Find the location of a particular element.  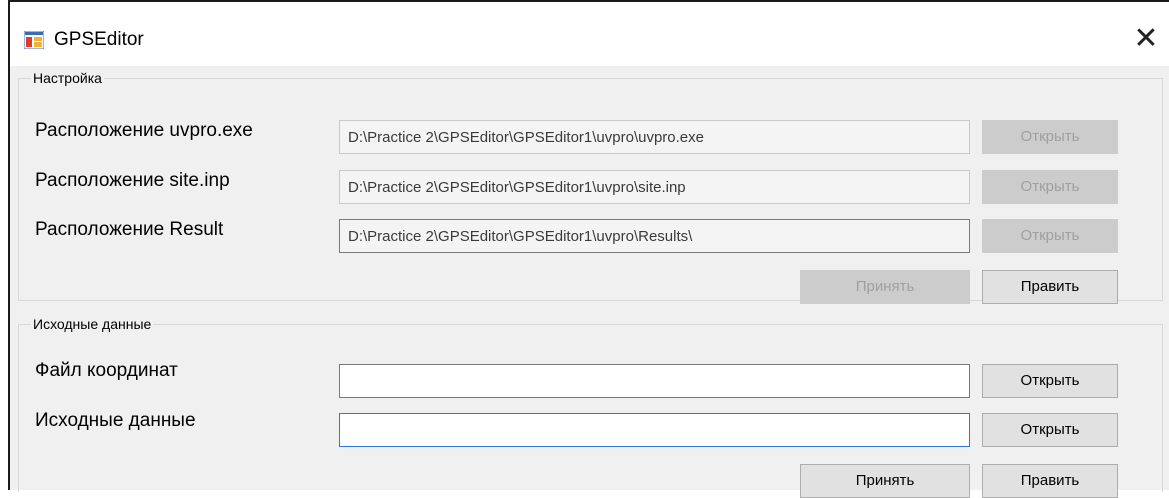

source-data-label: Исходные данные is located at coordinates (115, 420).